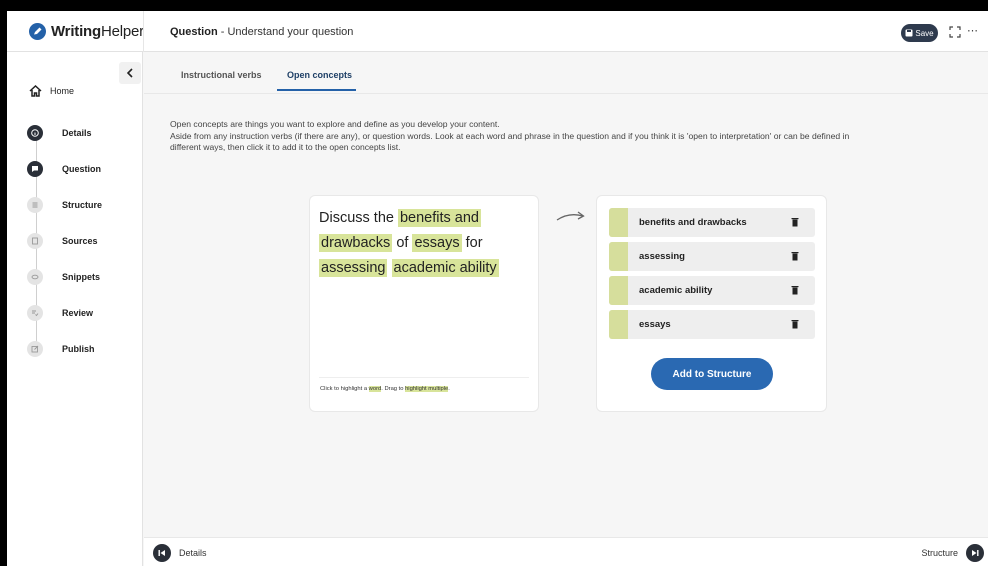 The image size is (988, 566). I want to click on footer-nav: Details Structure, so click(566, 551).